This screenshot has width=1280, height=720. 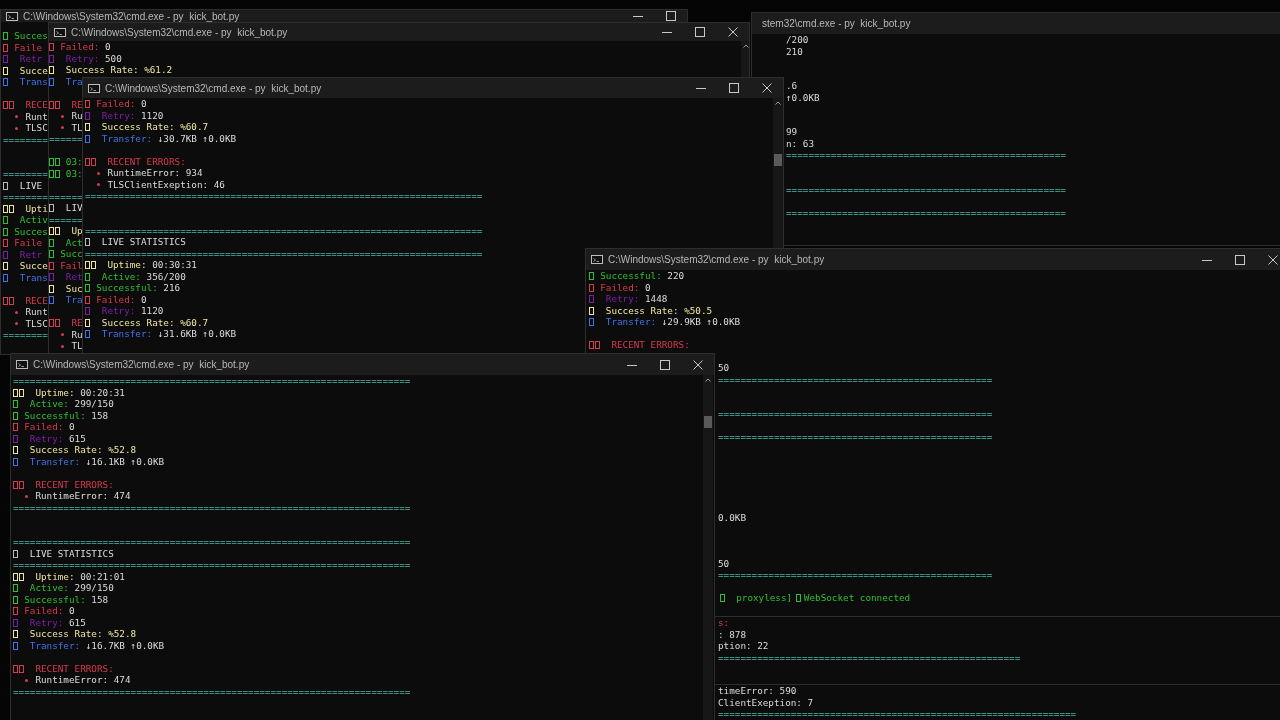 What do you see at coordinates (803, 97) in the screenshot?
I see `log-text: ↑0.0KB` at bounding box center [803, 97].